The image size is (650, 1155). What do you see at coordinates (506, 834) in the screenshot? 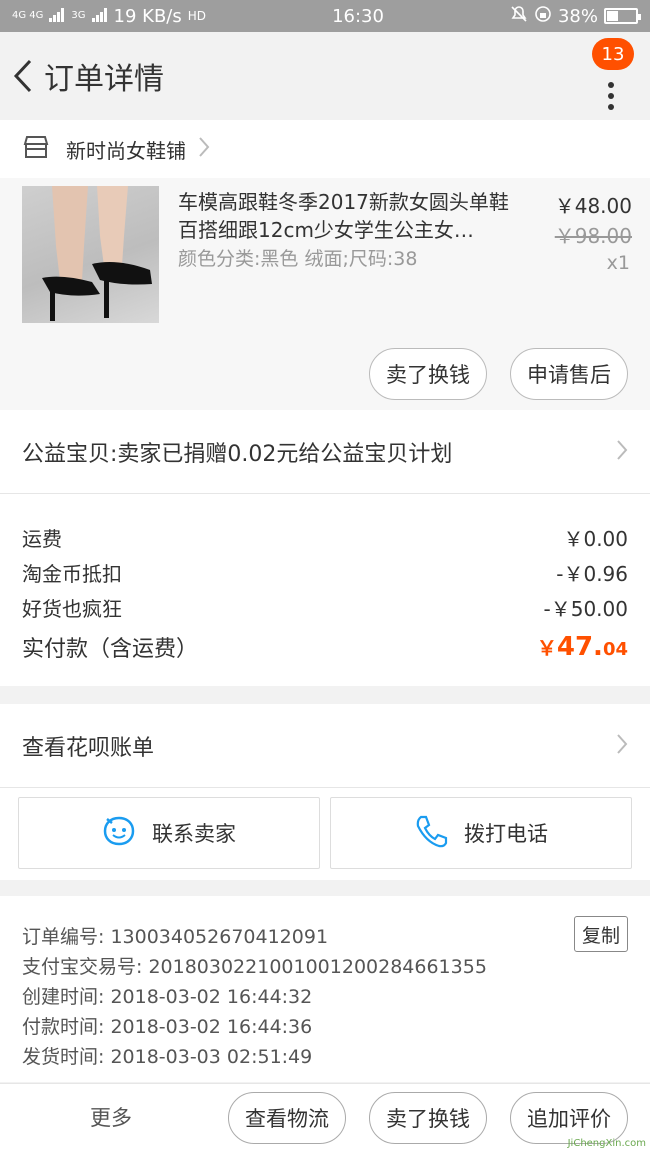
I see `call-phone-label: 拨打电话` at bounding box center [506, 834].